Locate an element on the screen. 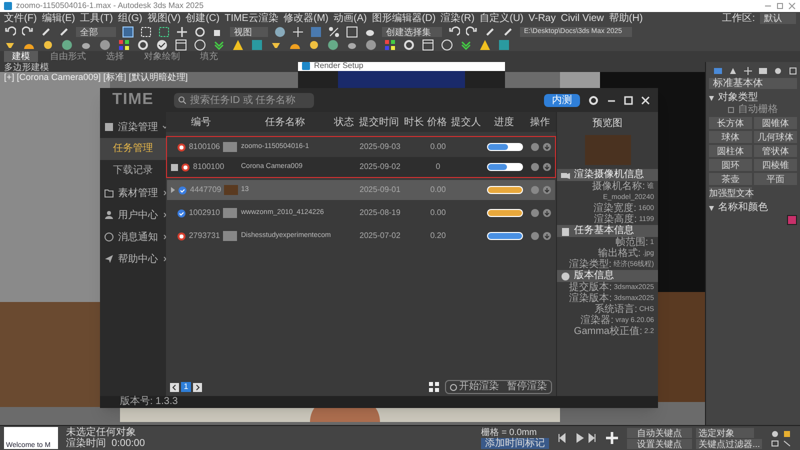  sidebar-item: 渲染管理 is located at coordinates (133, 127).